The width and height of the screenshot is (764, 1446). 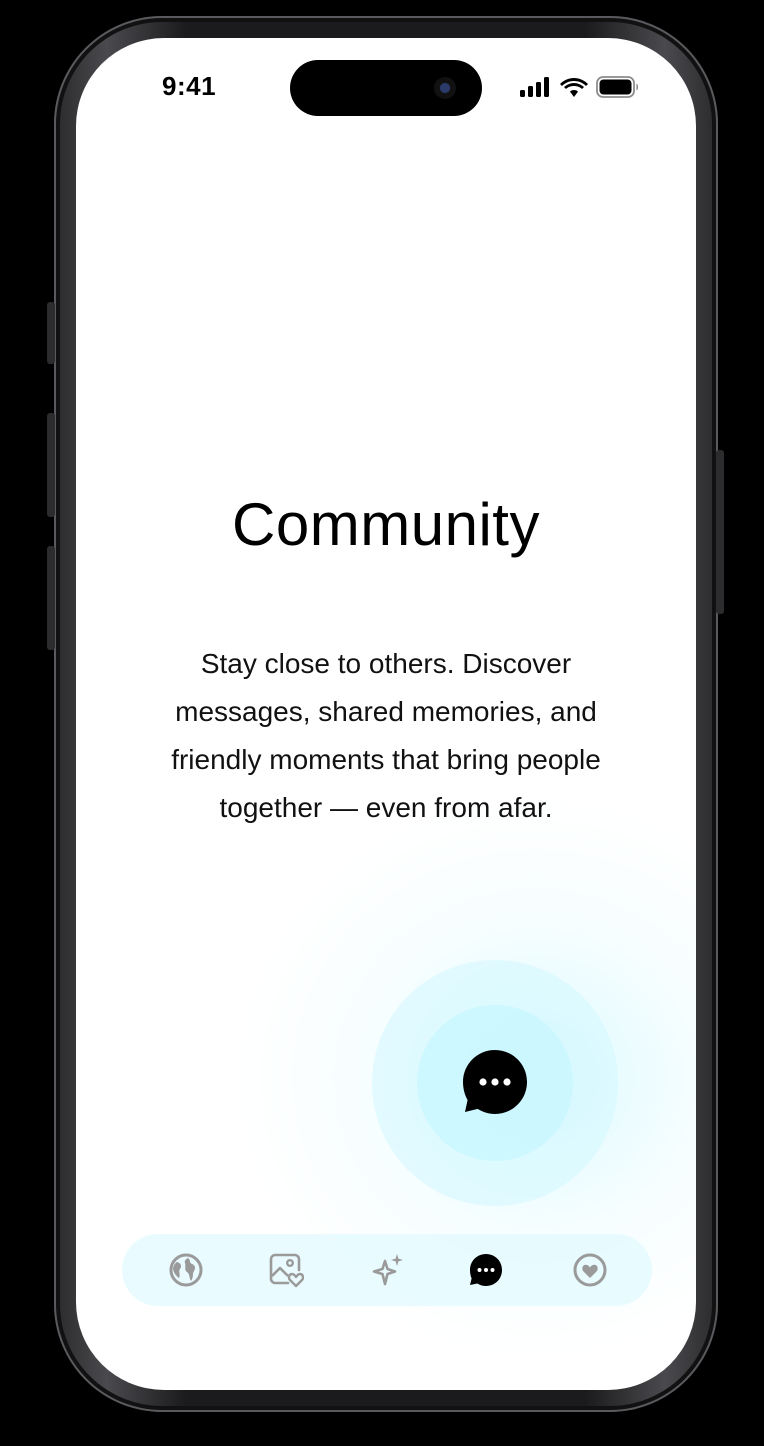 I want to click on tab-chat, so click(x=486, y=1270).